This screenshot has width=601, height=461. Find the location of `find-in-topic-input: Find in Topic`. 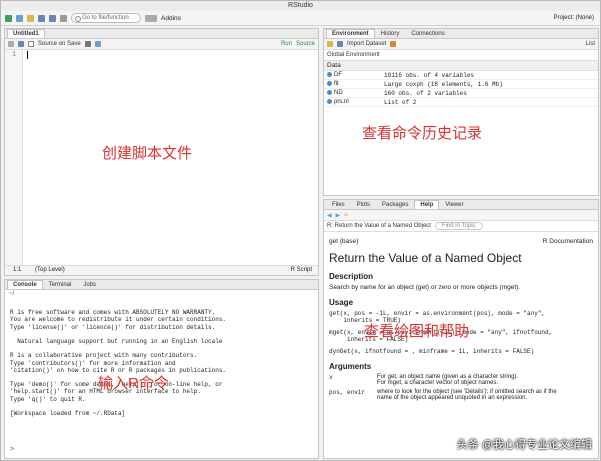

find-in-topic-input: Find in Topic is located at coordinates (458, 226).